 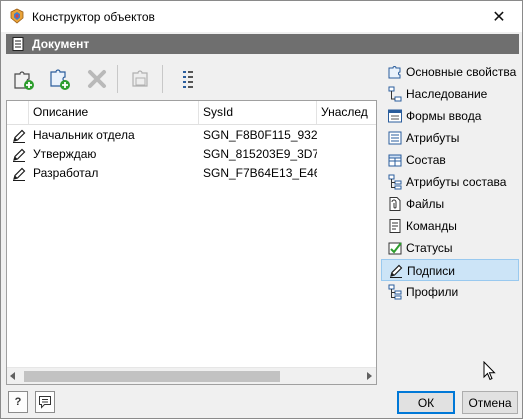 I want to click on copy-puzzle-icon, so click(x=140, y=78).